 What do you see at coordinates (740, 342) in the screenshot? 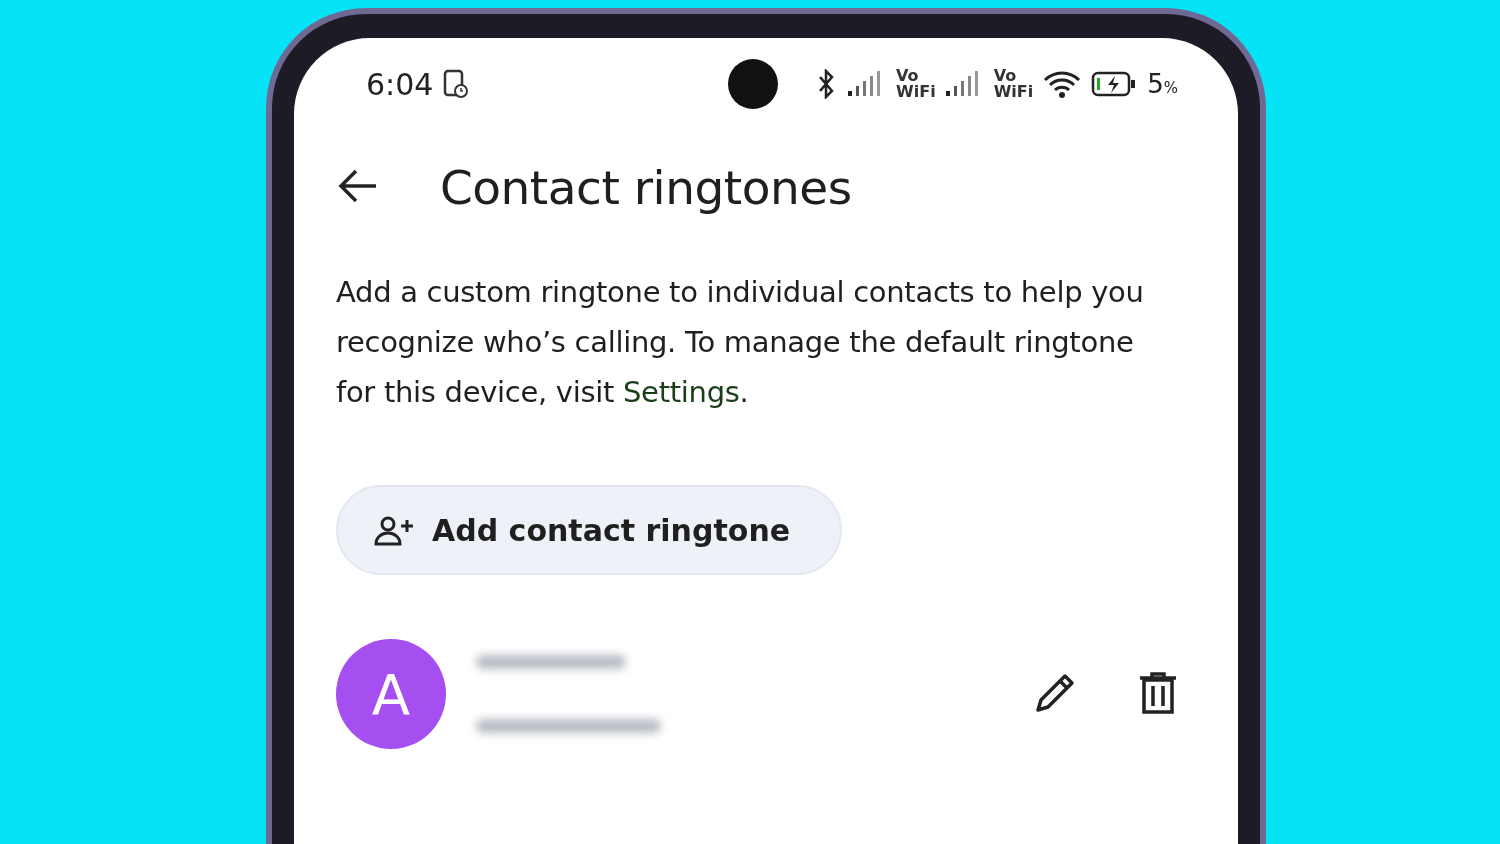
I see `description-text: Add a custom ringtone to individual contacts to help you recognize who’s calling. To manage the default ringtone for this device, visit Settings.` at bounding box center [740, 342].